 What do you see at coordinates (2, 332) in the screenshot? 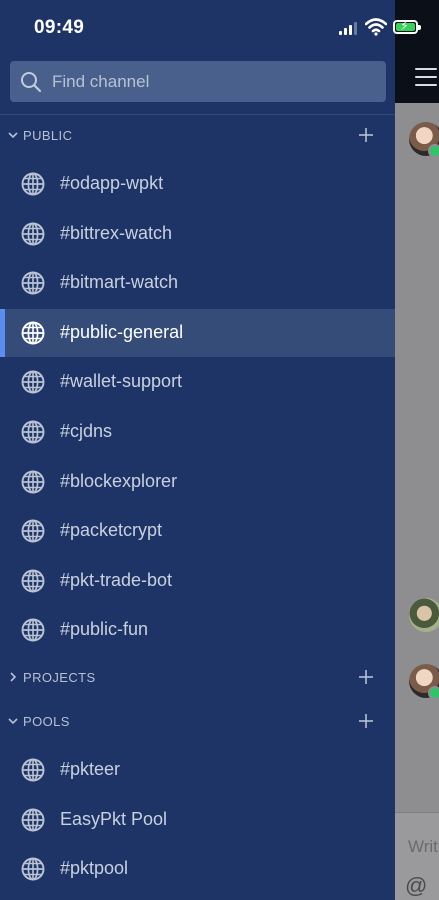
I see `active-indicator` at bounding box center [2, 332].